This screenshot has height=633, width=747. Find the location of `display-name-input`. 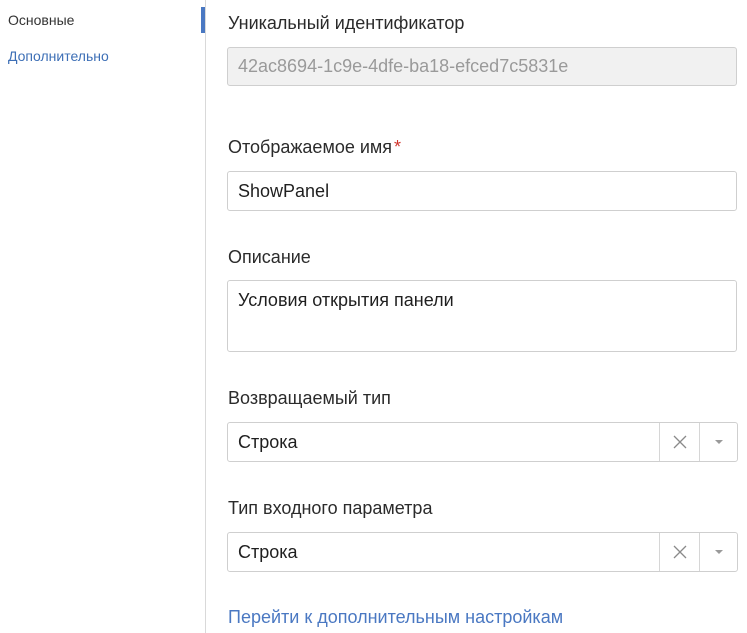

display-name-input is located at coordinates (482, 191).